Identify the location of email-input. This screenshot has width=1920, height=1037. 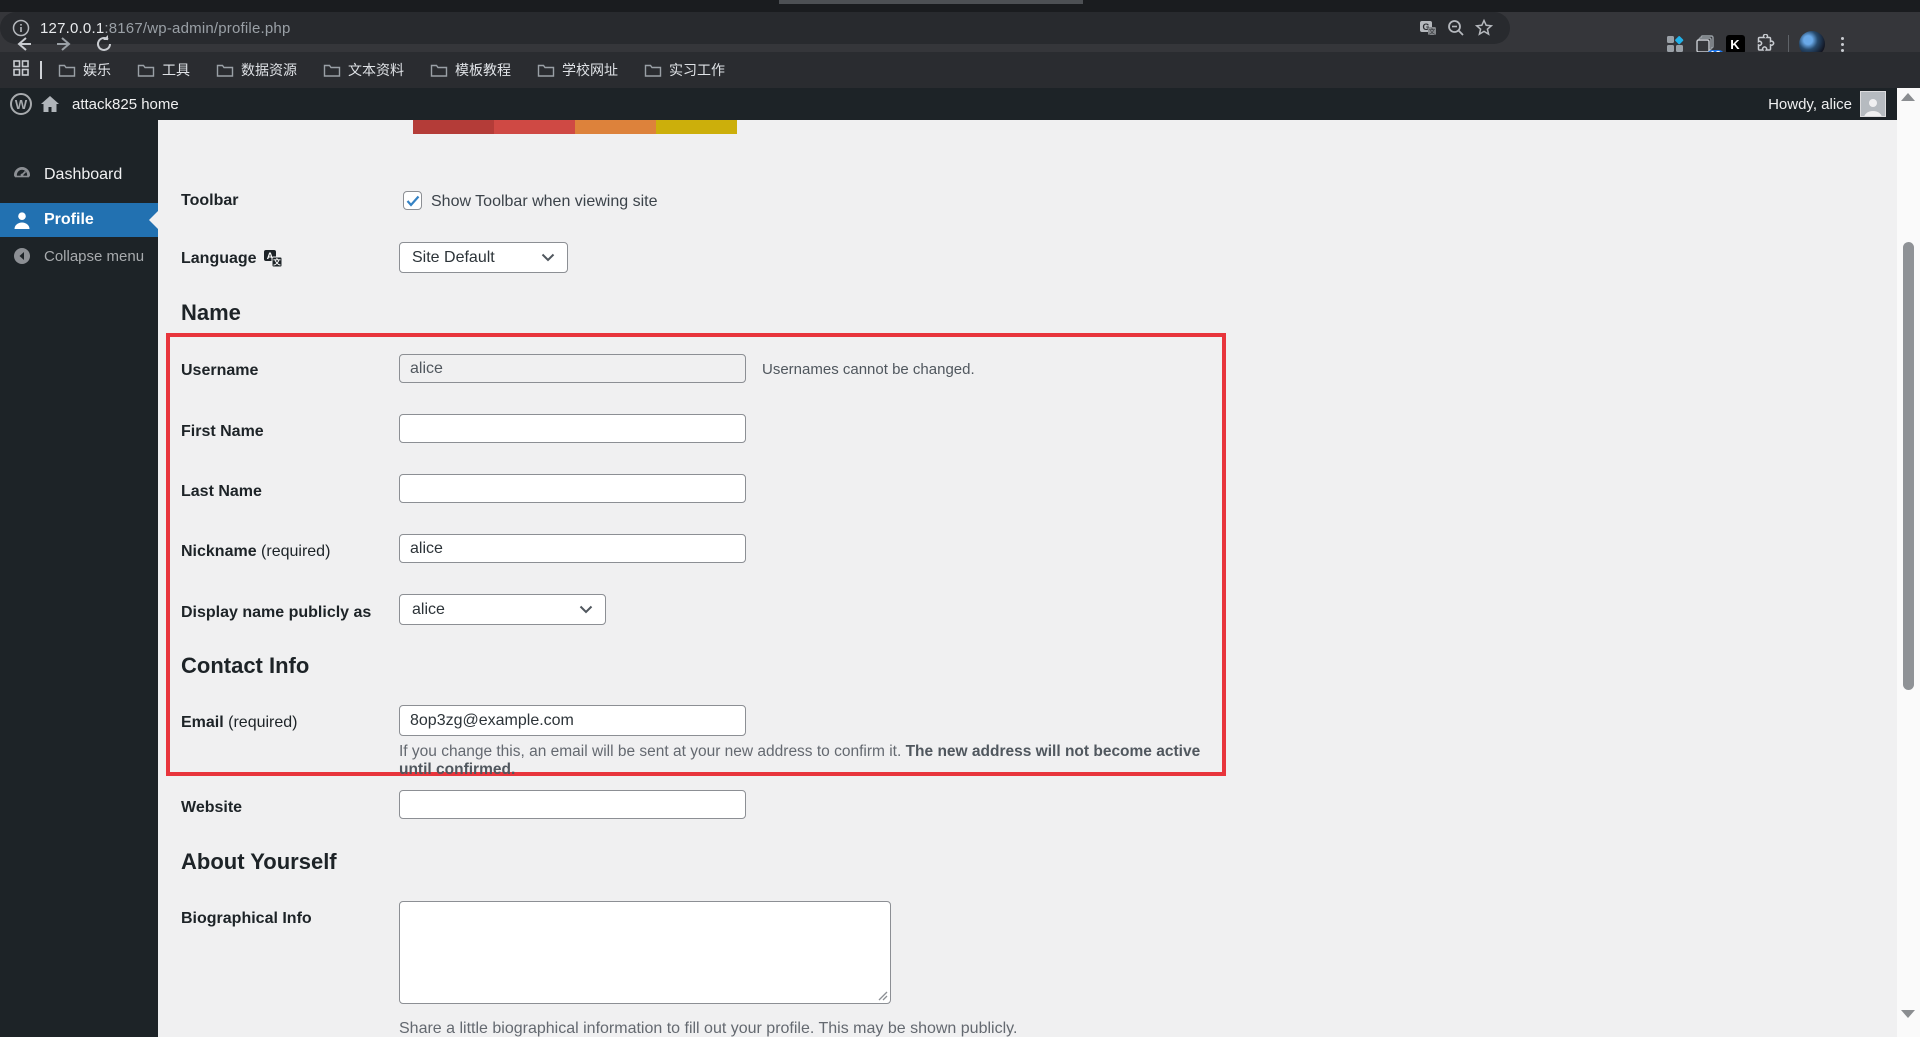
(572, 720).